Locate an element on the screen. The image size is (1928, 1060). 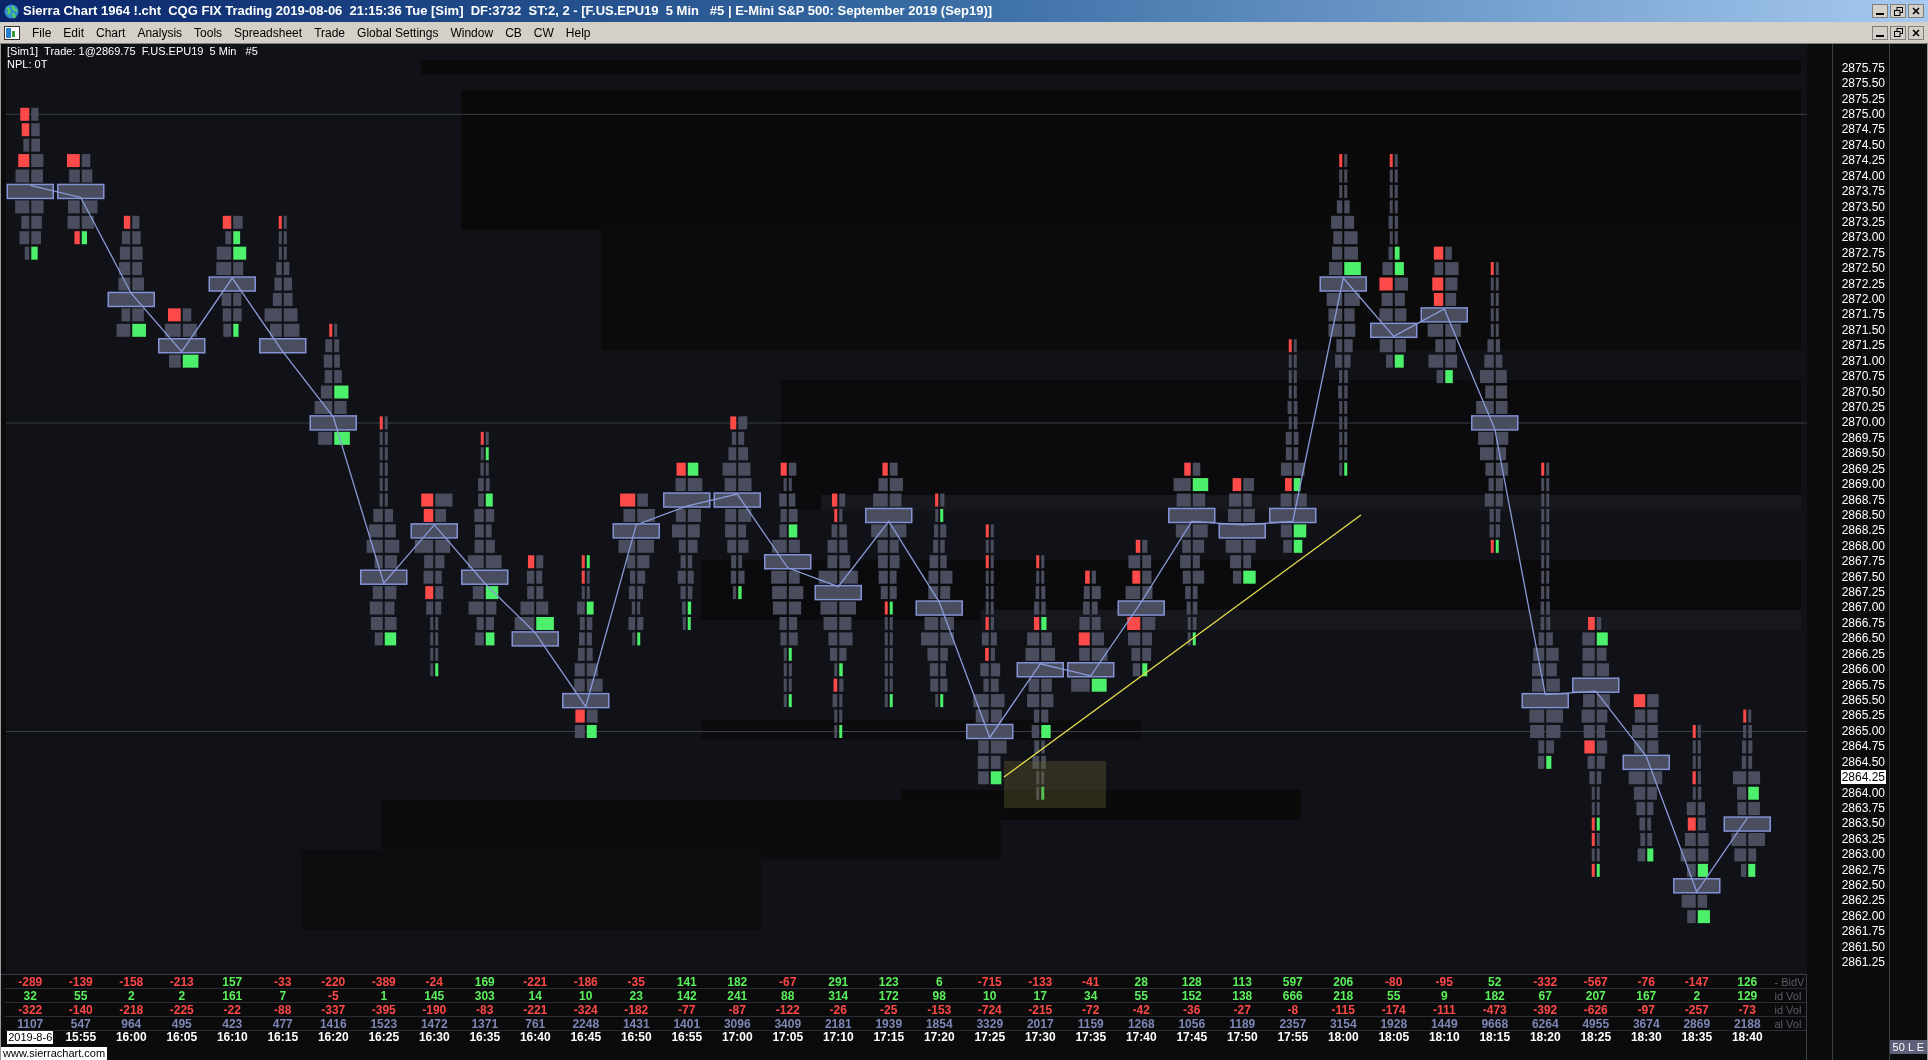
table-cell-text: 152 is located at coordinates (1191, 995).